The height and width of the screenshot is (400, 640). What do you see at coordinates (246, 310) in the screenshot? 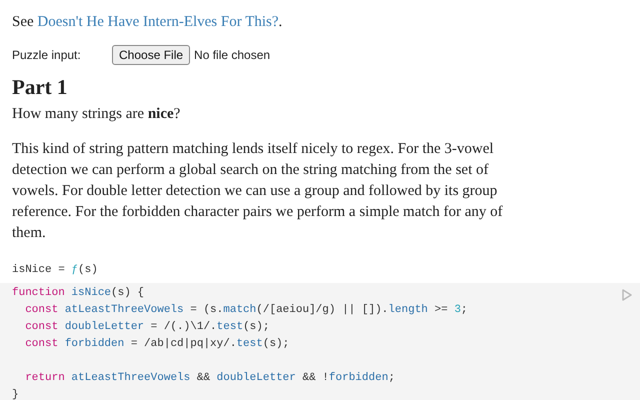
I see `code-line: const atLeastThreeVowels = (s.match(/[aeiou]/g) || []).length >= 3;` at bounding box center [246, 310].